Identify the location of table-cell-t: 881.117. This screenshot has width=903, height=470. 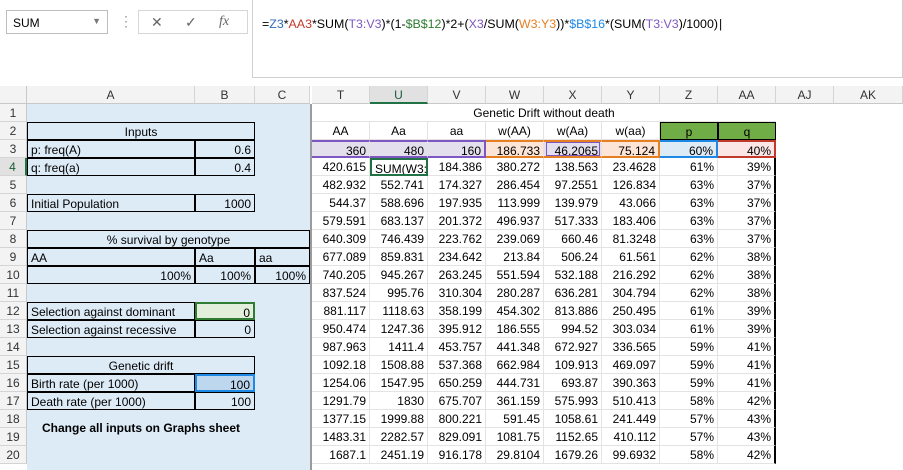
(341, 311).